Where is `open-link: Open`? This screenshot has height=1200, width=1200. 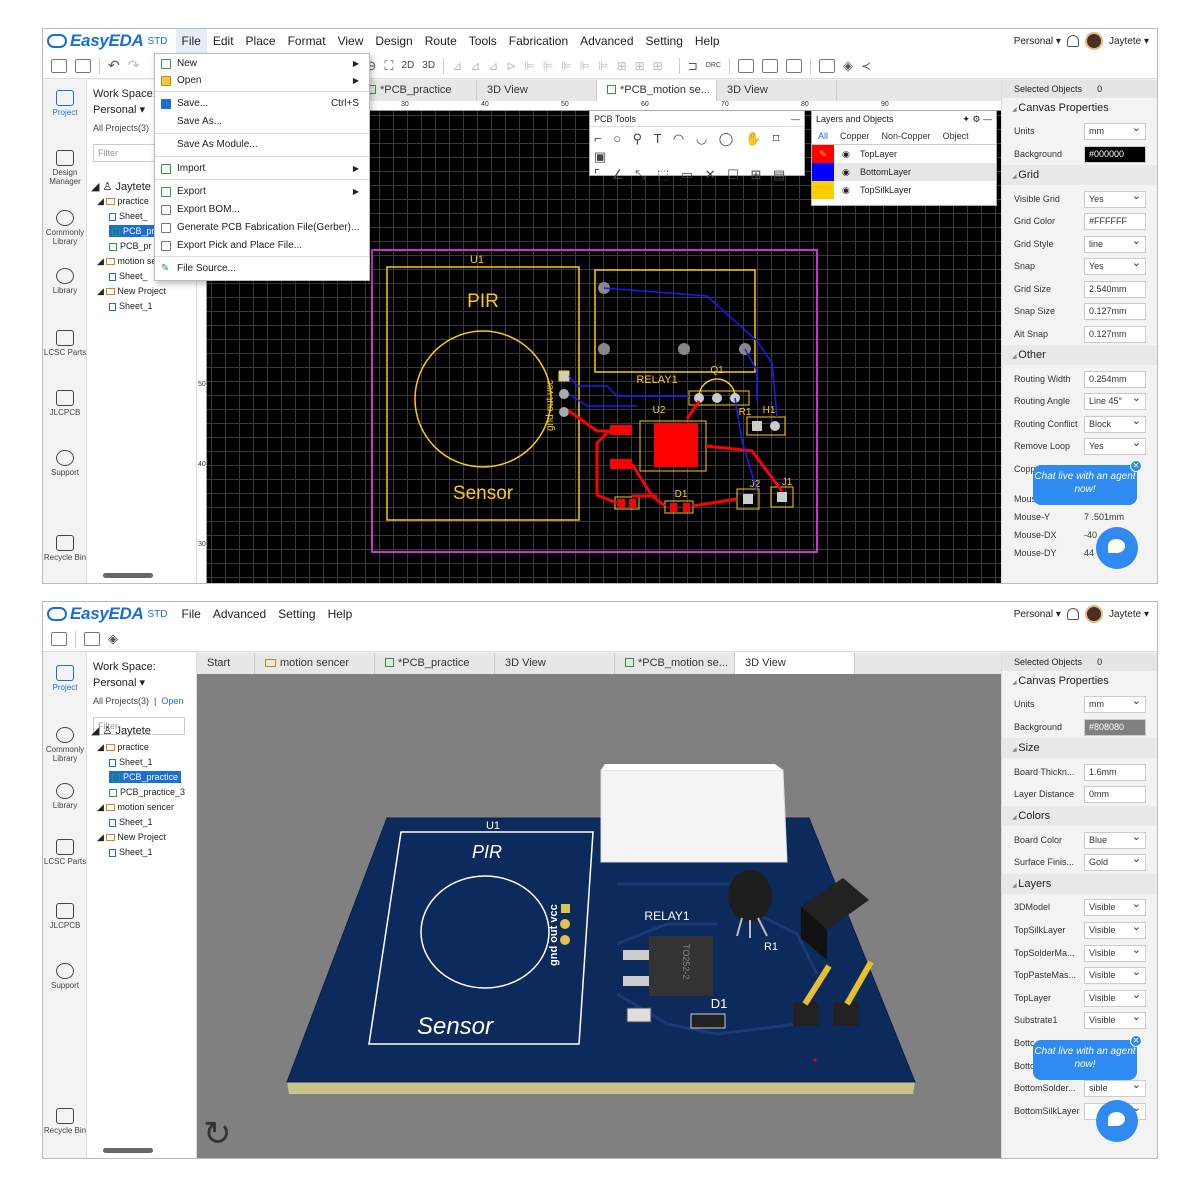
open-link: Open is located at coordinates (172, 701).